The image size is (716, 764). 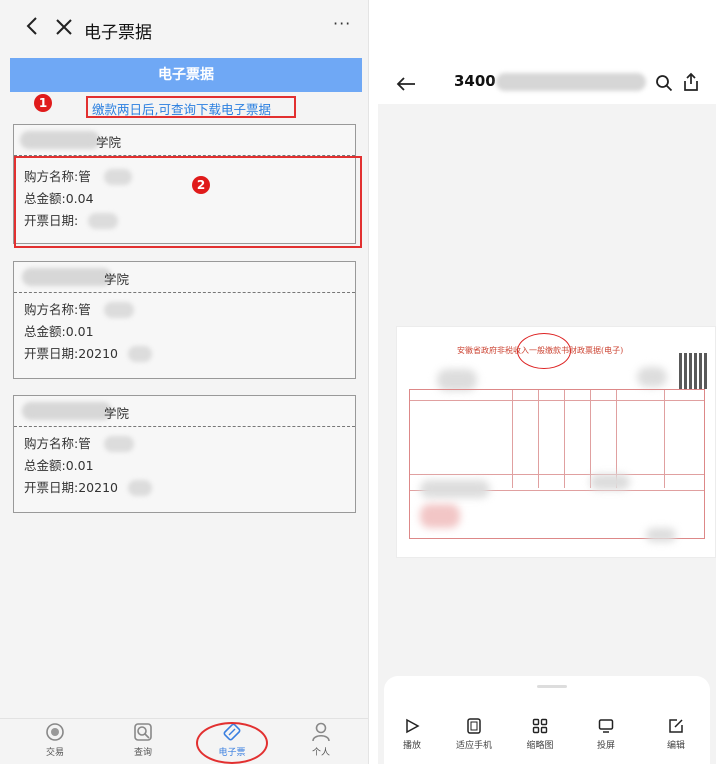 I want to click on edit-icon, so click(x=676, y=726).